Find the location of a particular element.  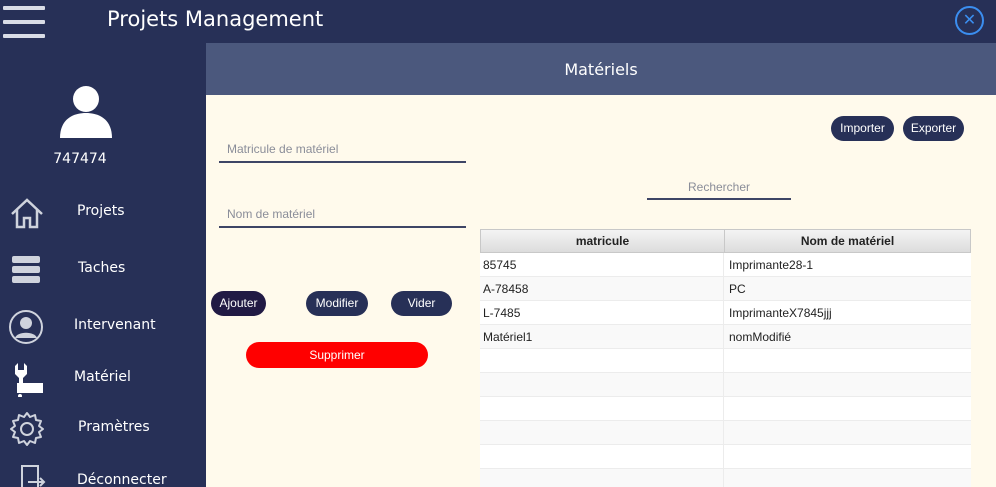

table-header: matricule Nom de matériel is located at coordinates (725, 241).